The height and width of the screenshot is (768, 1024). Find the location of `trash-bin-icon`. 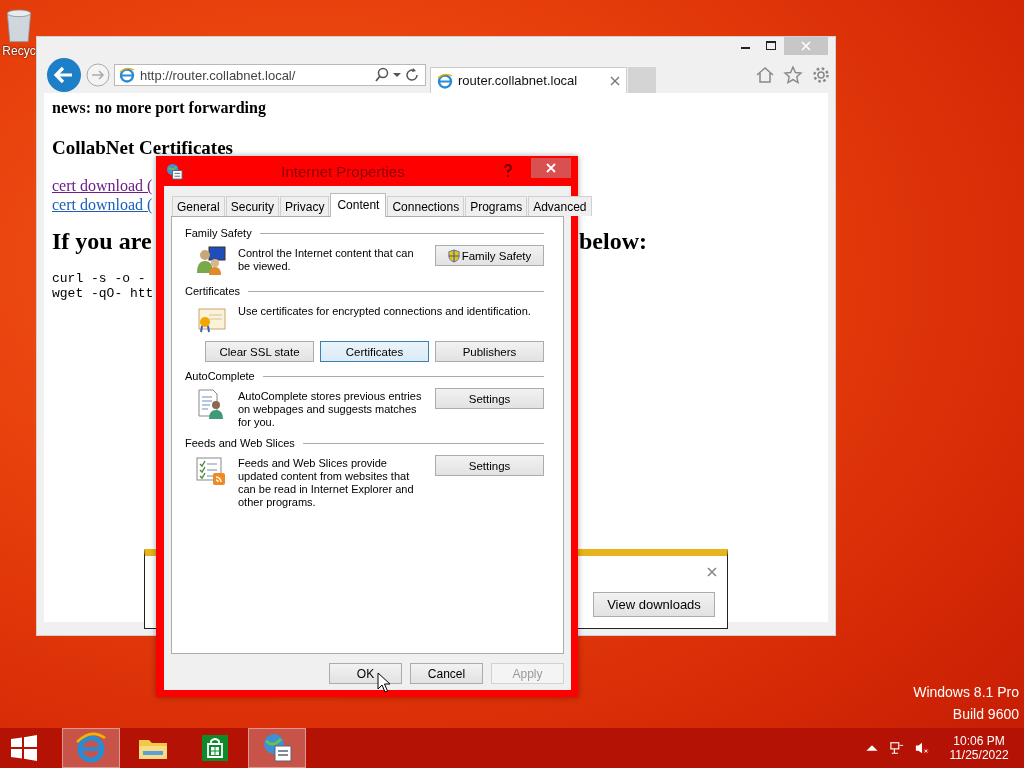

trash-bin-icon is located at coordinates (19, 25).